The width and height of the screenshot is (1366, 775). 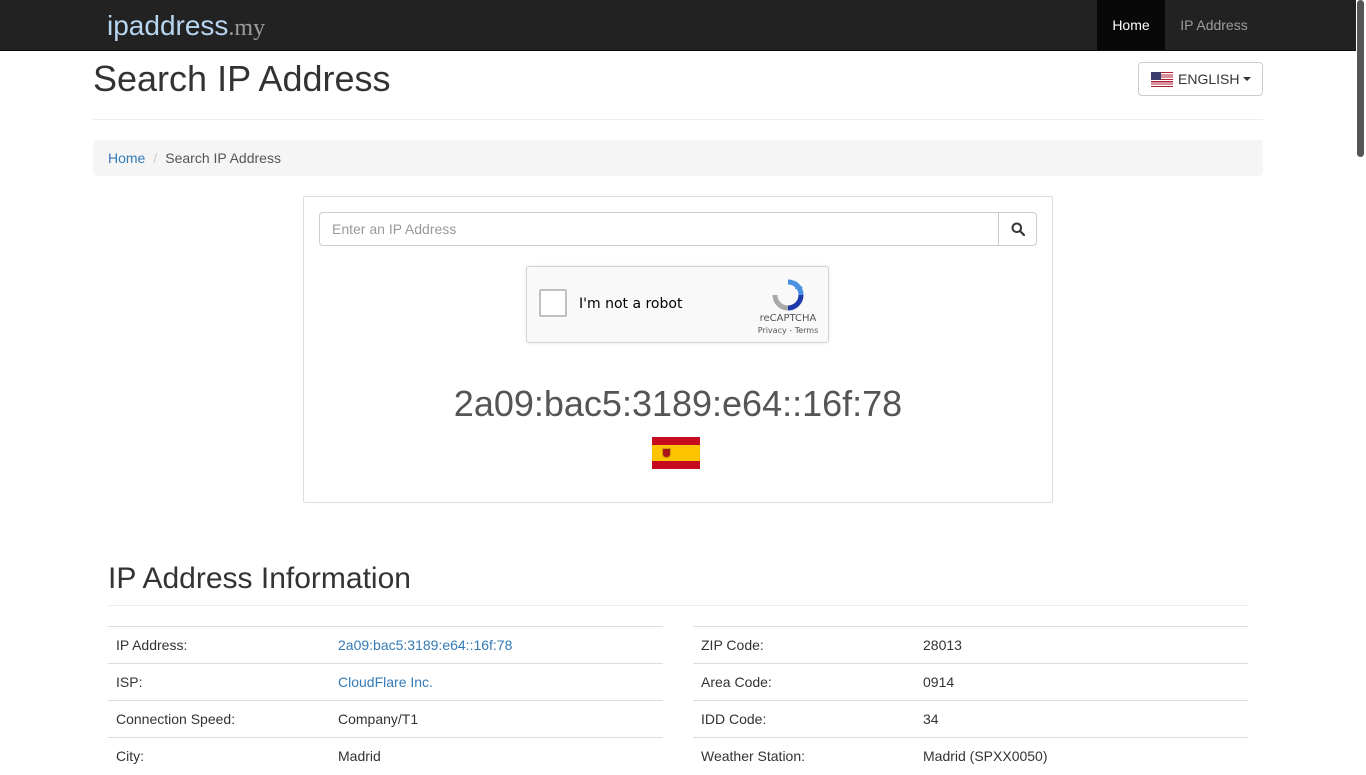 What do you see at coordinates (242, 78) in the screenshot?
I see `page-title: Search IP Address` at bounding box center [242, 78].